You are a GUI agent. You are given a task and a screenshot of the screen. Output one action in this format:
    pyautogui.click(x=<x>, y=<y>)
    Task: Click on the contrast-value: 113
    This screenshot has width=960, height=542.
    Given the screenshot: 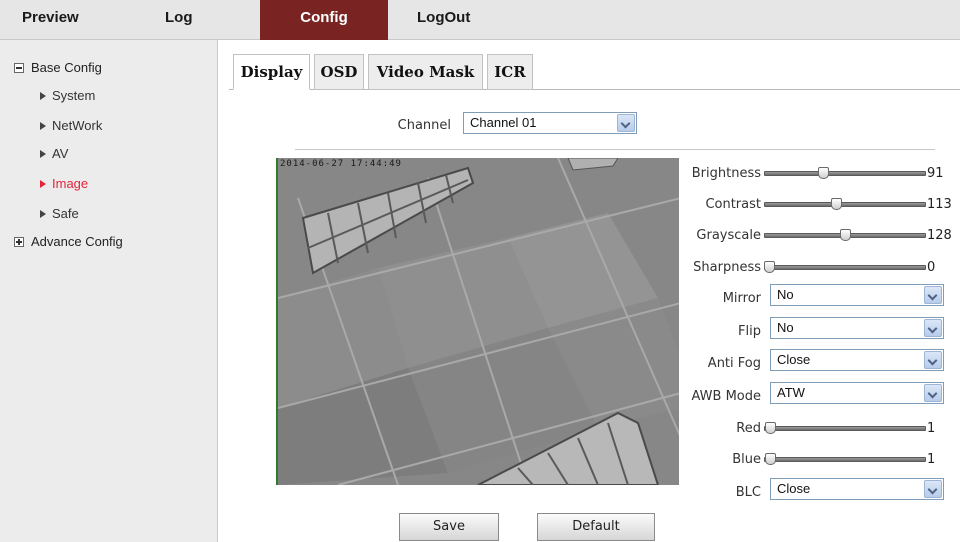 What is the action you would take?
    pyautogui.click(x=939, y=204)
    